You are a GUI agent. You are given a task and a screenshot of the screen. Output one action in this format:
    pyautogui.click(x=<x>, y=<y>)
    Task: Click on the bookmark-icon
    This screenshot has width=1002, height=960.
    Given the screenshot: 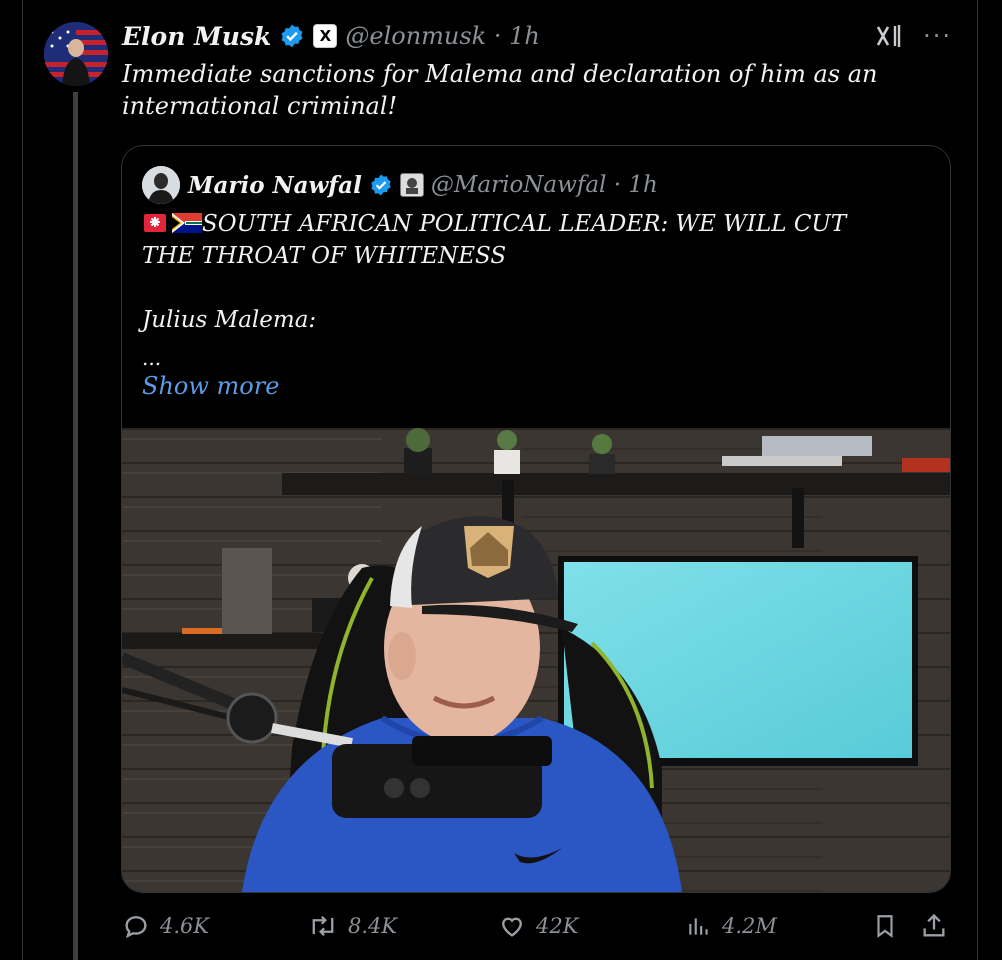 What is the action you would take?
    pyautogui.click(x=885, y=926)
    